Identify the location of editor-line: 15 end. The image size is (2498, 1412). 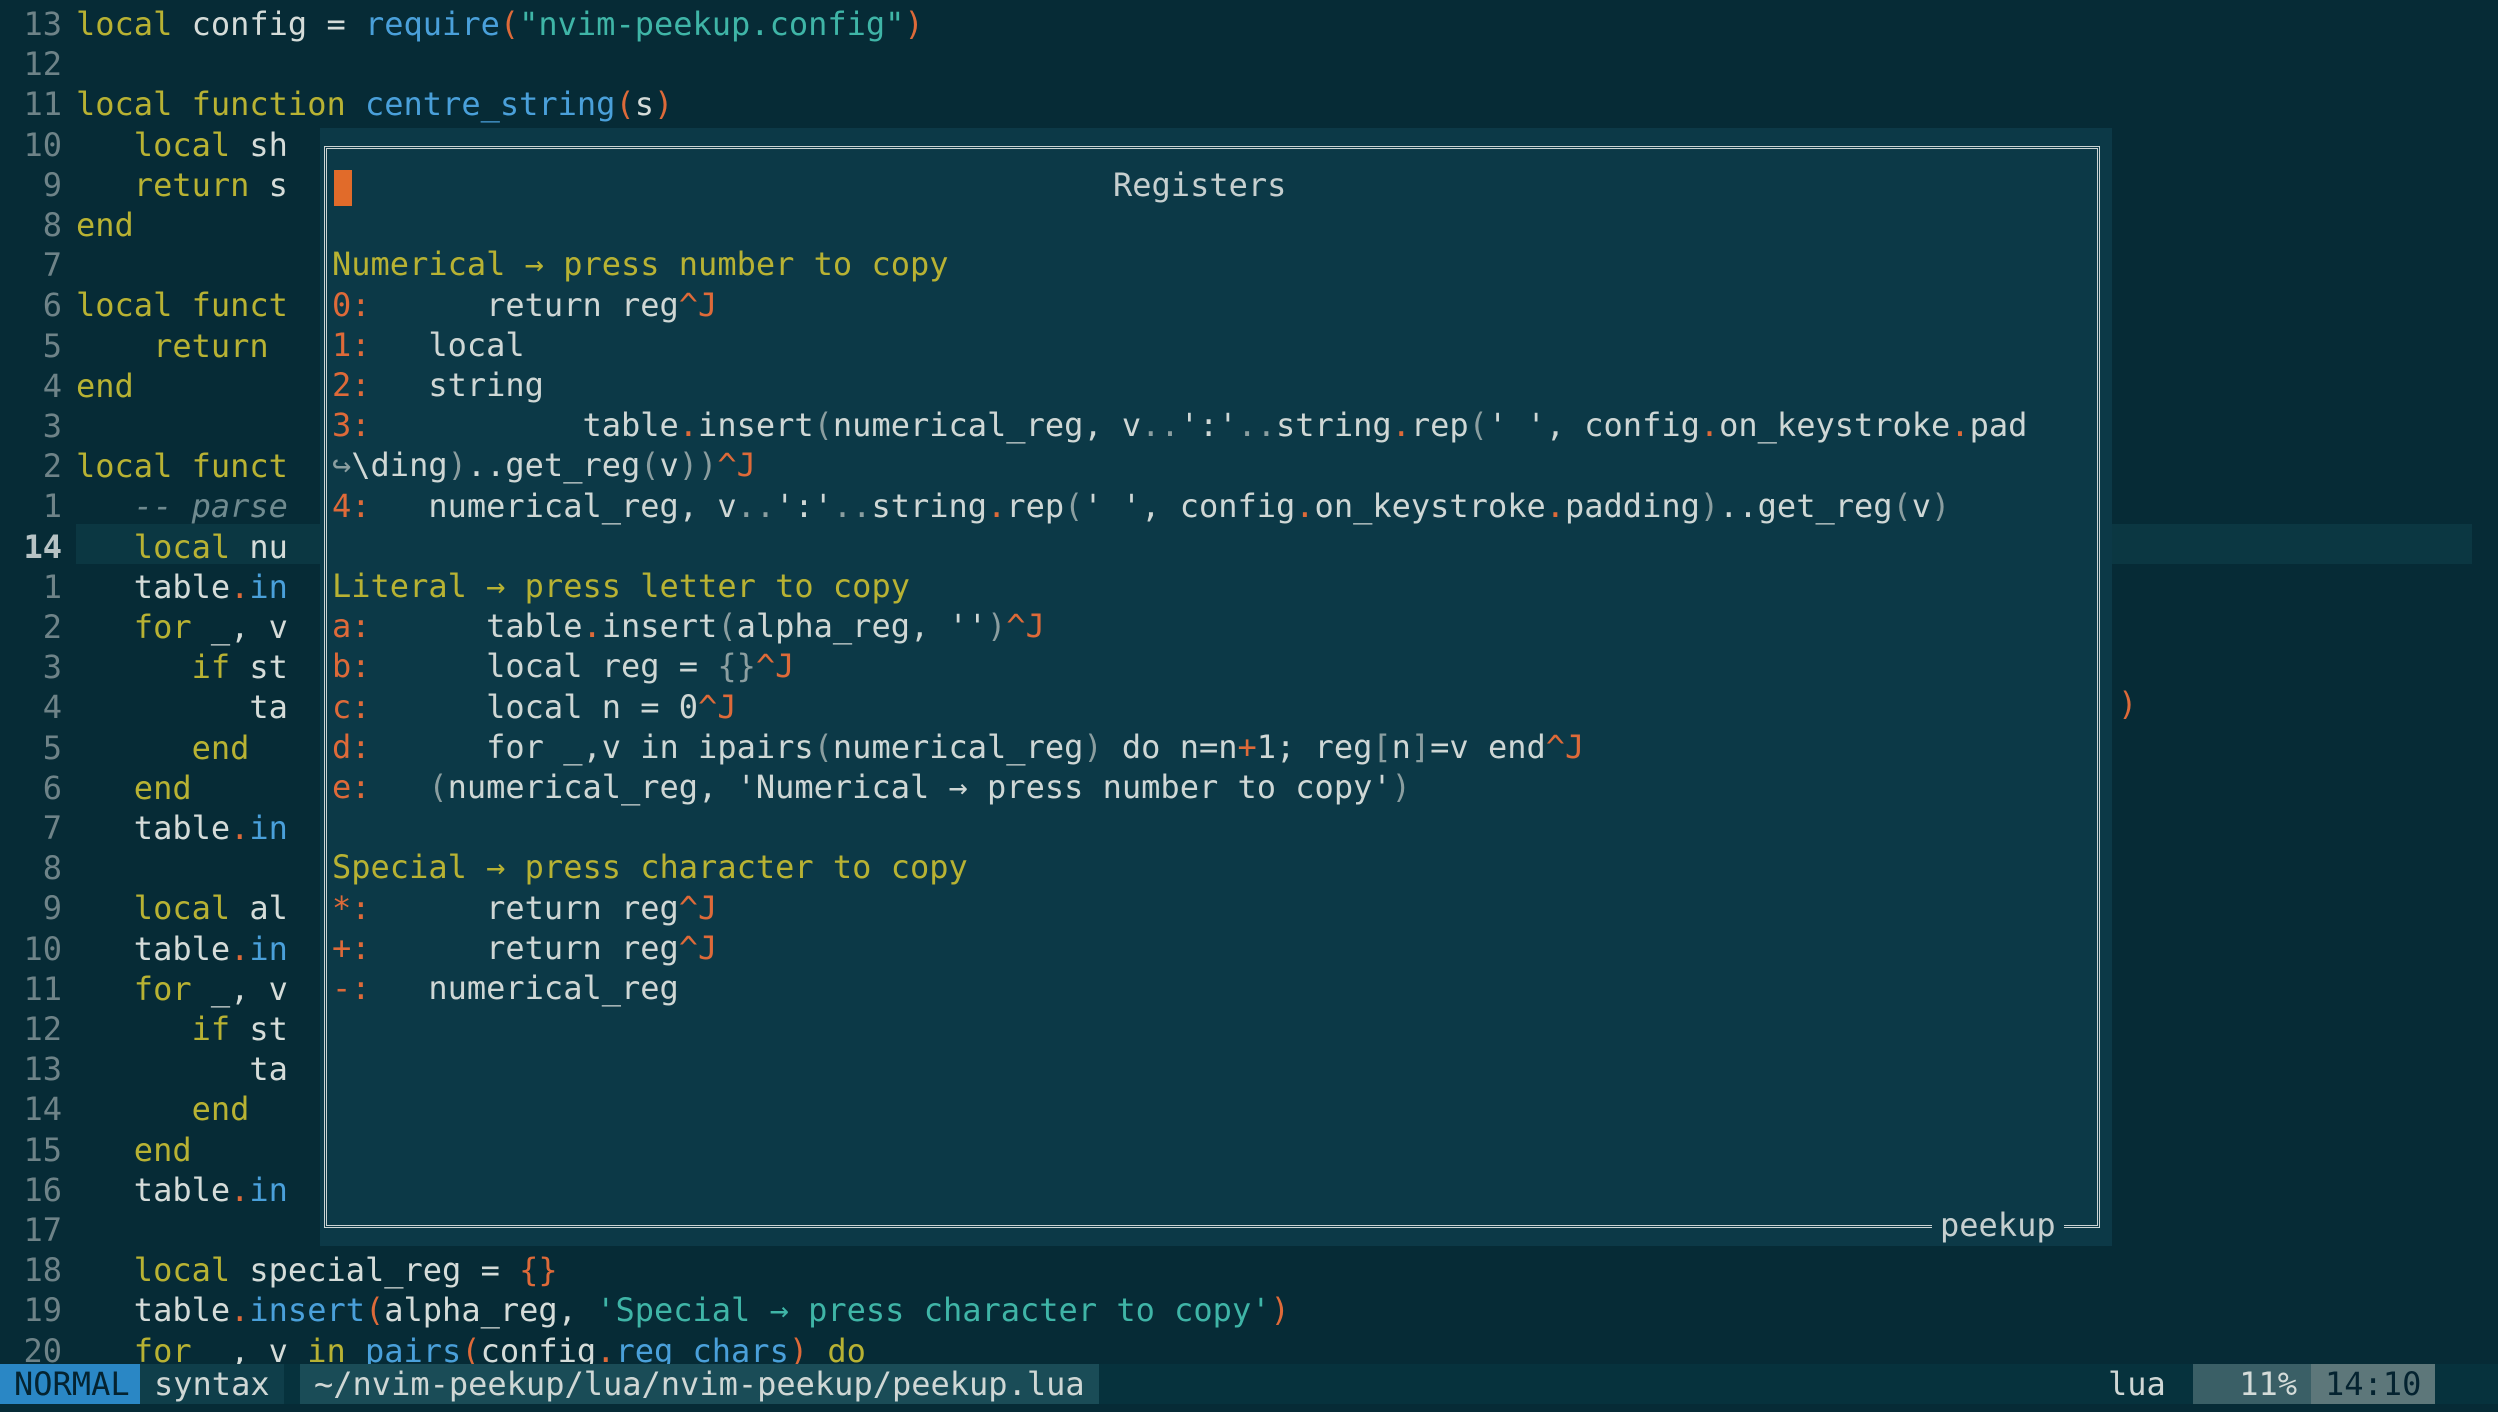
(96, 1150).